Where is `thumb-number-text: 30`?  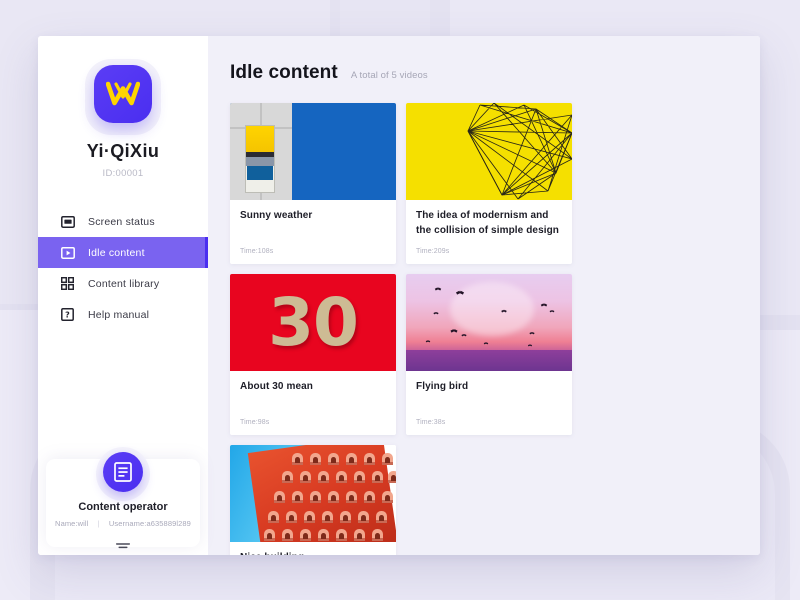
thumb-number-text: 30 is located at coordinates (313, 322).